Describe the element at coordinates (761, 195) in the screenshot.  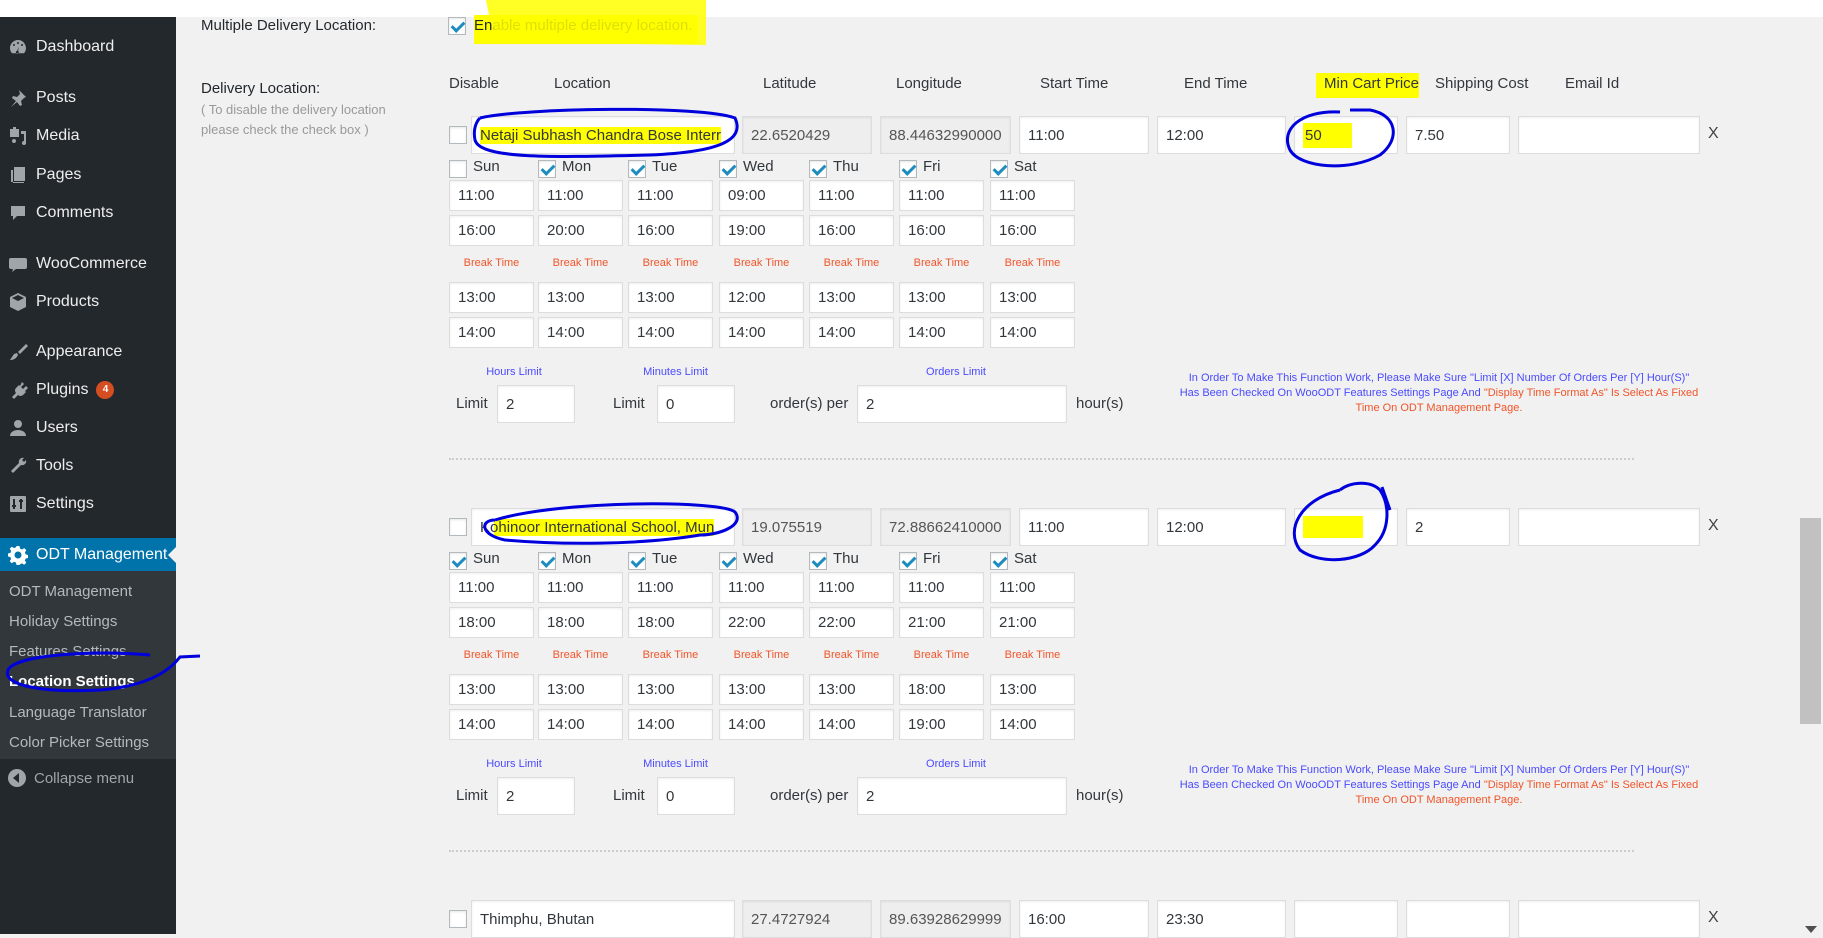
I see `open-time-input: 09:00` at that location.